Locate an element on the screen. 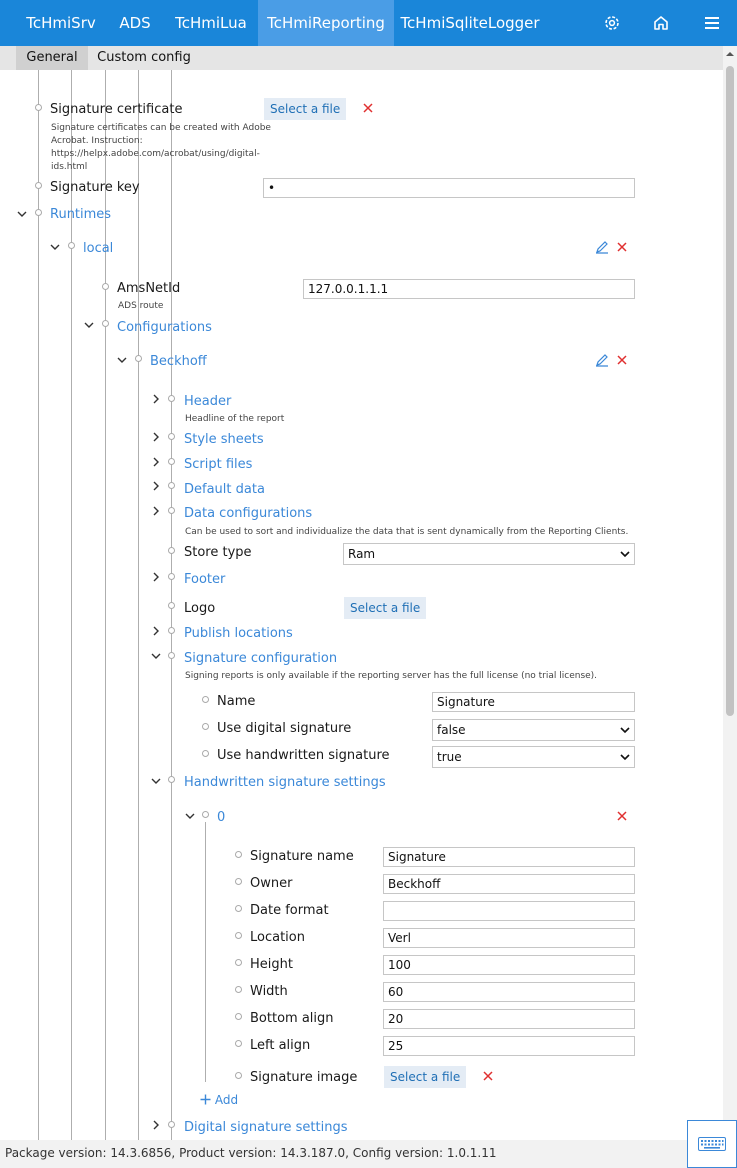  configurations-group-label: Configurations is located at coordinates (164, 327).